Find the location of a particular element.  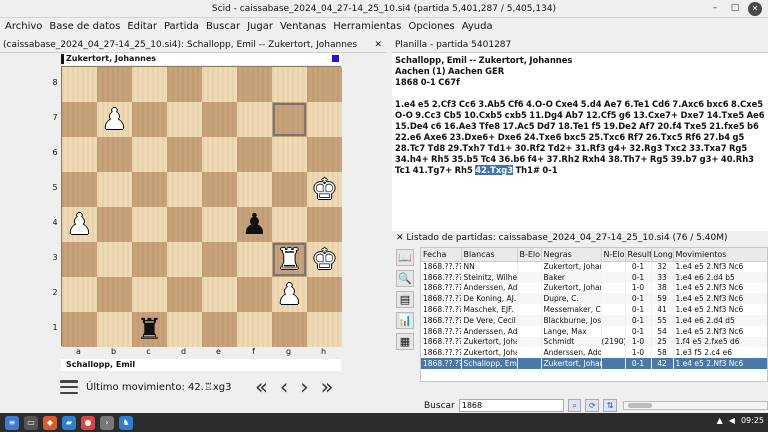

nav-forward-button: › is located at coordinates (304, 387).